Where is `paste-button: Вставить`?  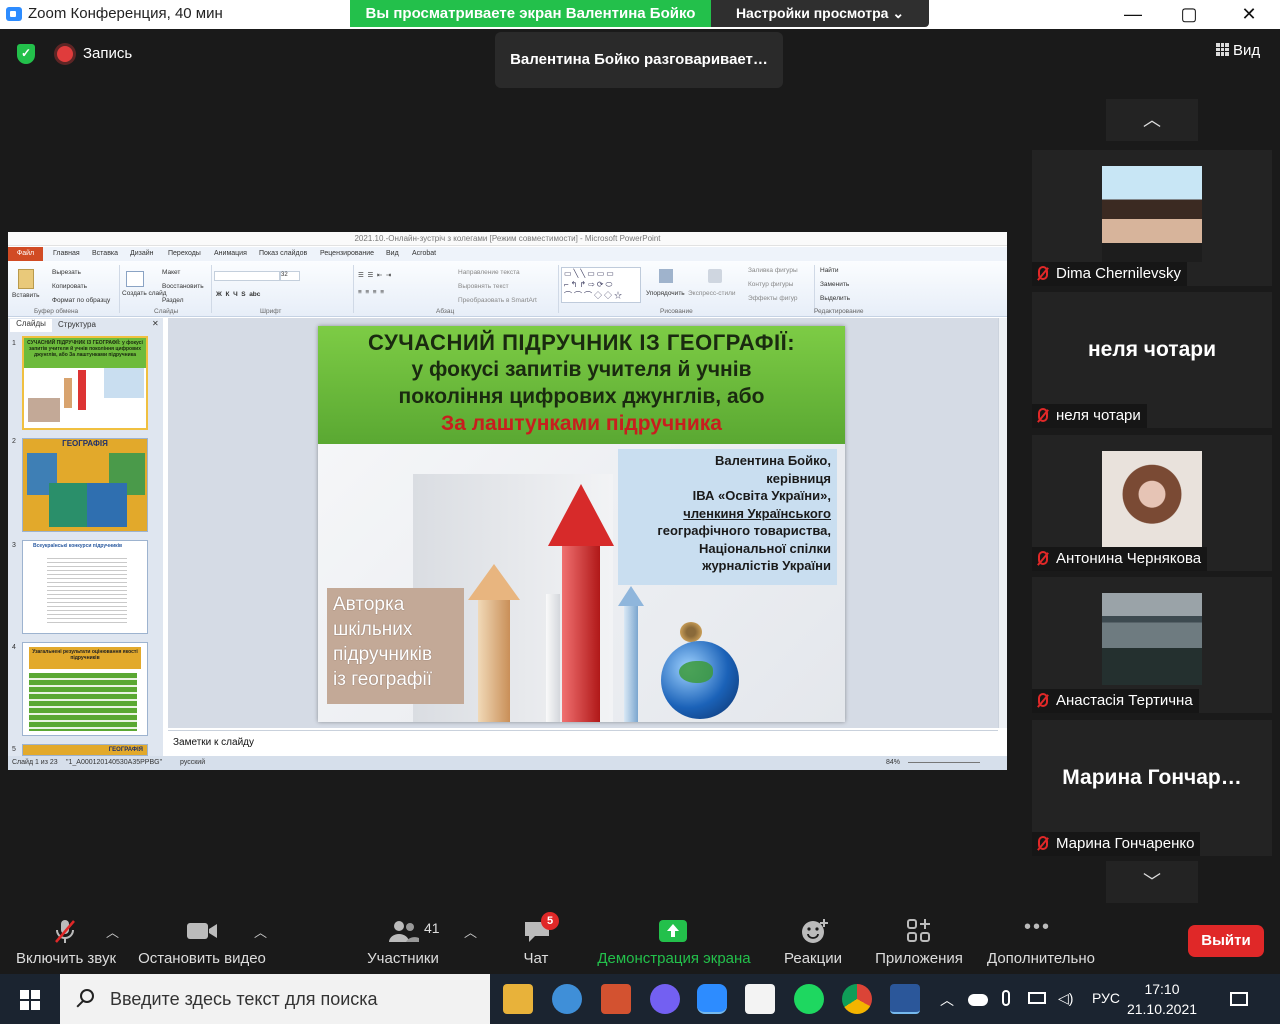
paste-button: Вставить is located at coordinates (26, 295).